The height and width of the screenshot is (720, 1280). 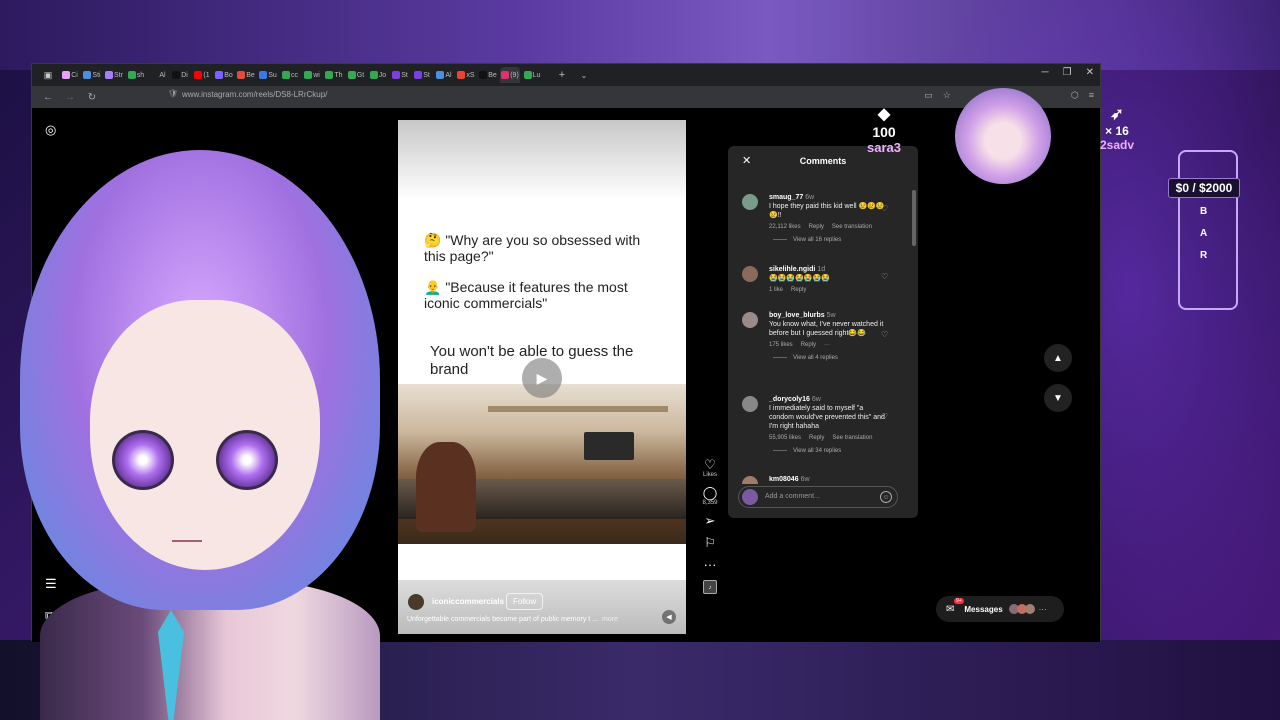 What do you see at coordinates (805, 479) in the screenshot?
I see `comment-time: 6w` at bounding box center [805, 479].